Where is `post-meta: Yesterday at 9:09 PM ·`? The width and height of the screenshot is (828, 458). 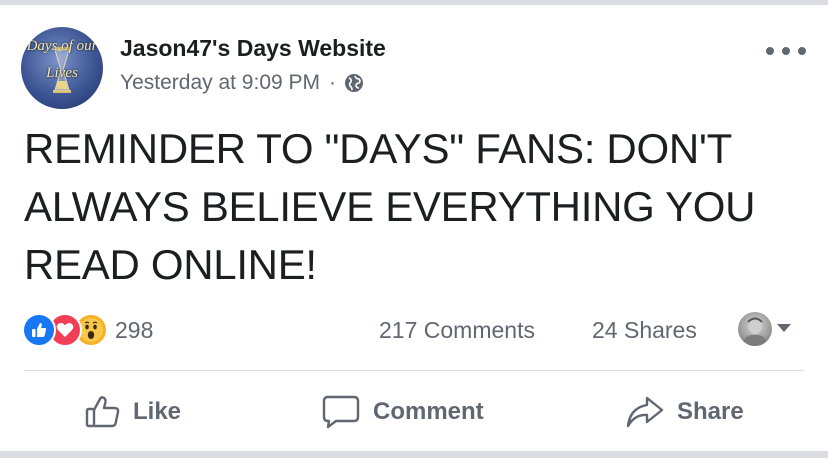 post-meta: Yesterday at 9:09 PM · is located at coordinates (242, 83).